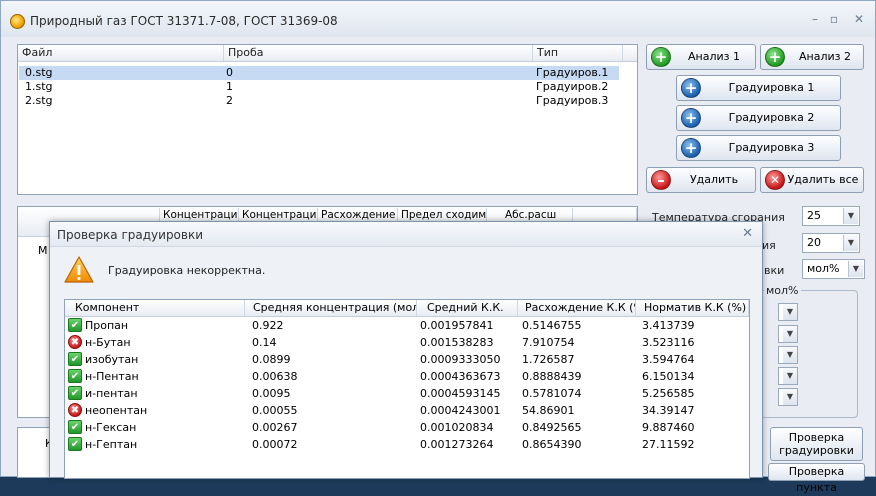  Describe the element at coordinates (331, 308) in the screenshot. I see `column-header-avg-concentration: Средняя концентрация (мол%)` at that location.